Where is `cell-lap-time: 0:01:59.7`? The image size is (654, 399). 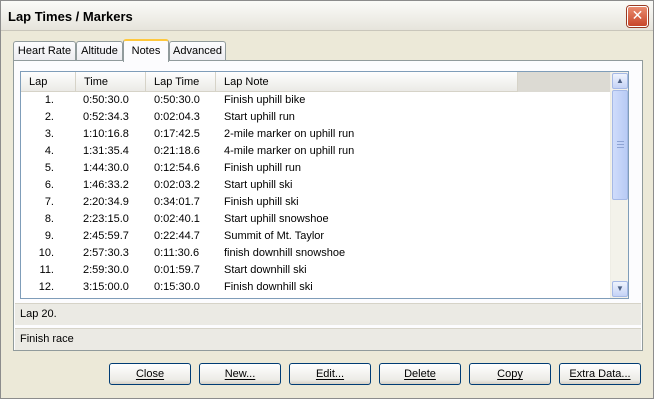
cell-lap-time: 0:01:59.7 is located at coordinates (177, 270).